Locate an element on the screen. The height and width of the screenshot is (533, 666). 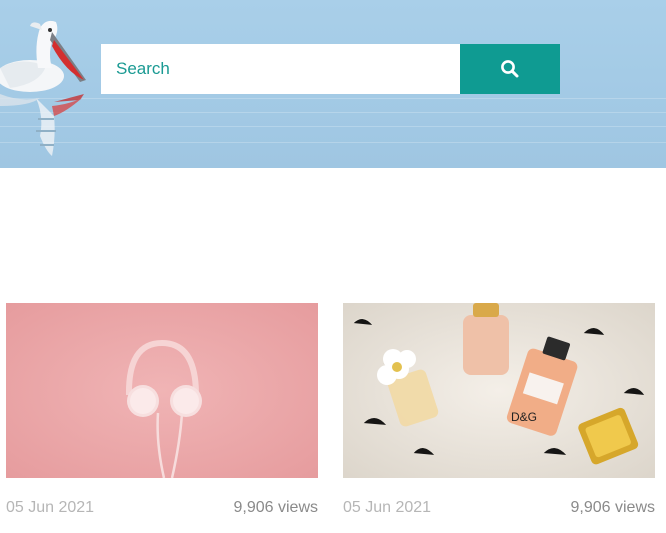
pelican-image is located at coordinates (43, 88).